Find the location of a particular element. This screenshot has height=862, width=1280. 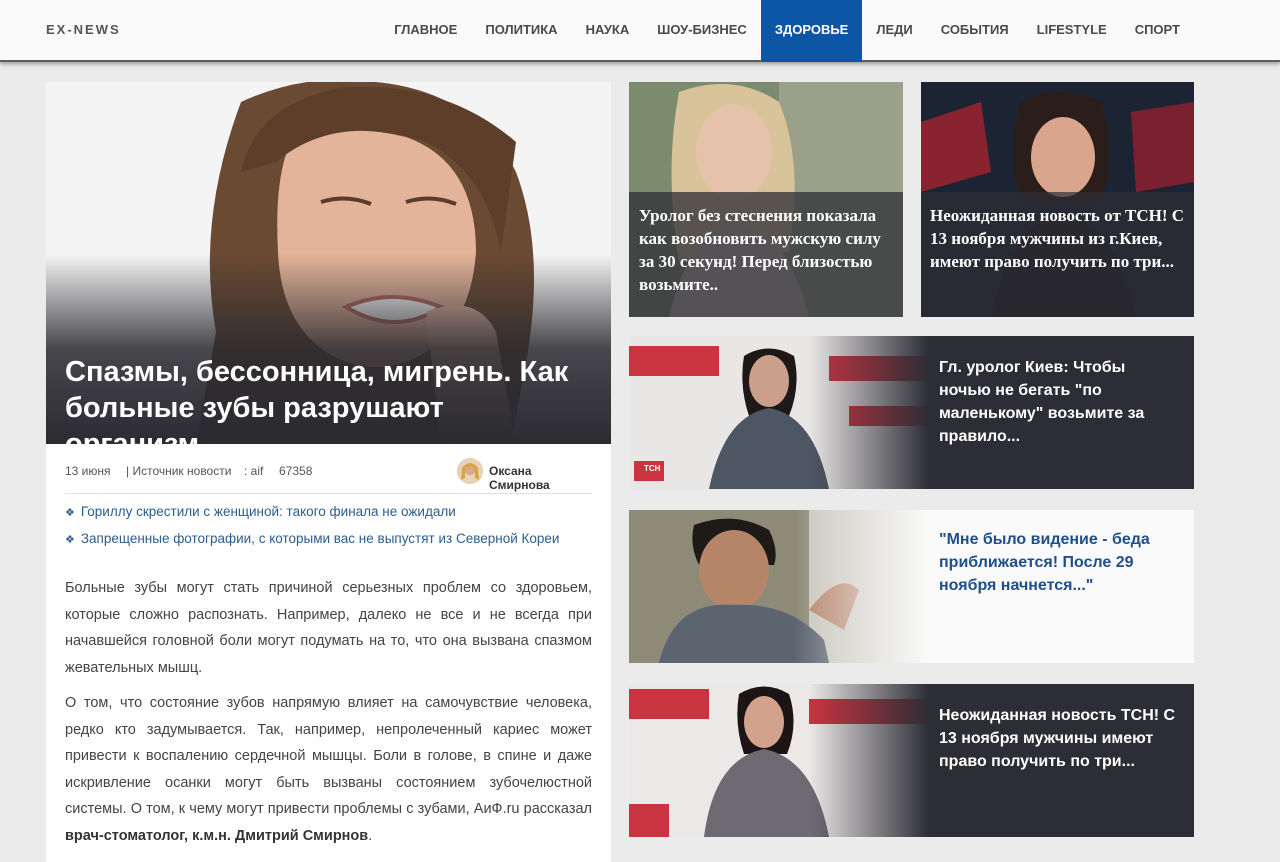

nav-item-sport: СПОРТ is located at coordinates (1157, 31).